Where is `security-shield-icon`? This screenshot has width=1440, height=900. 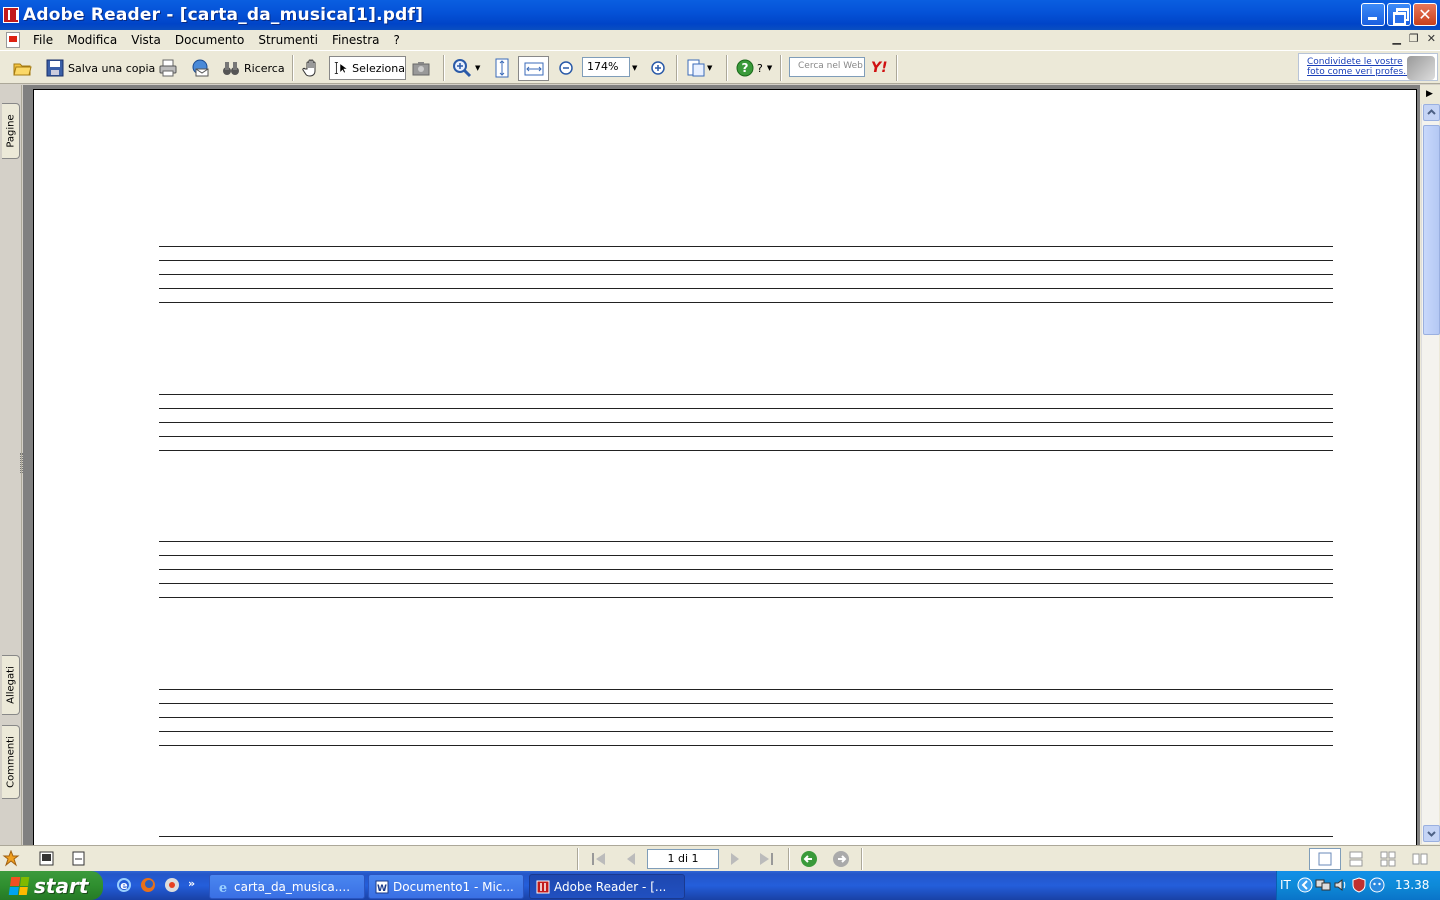
security-shield-icon is located at coordinates (1359, 885).